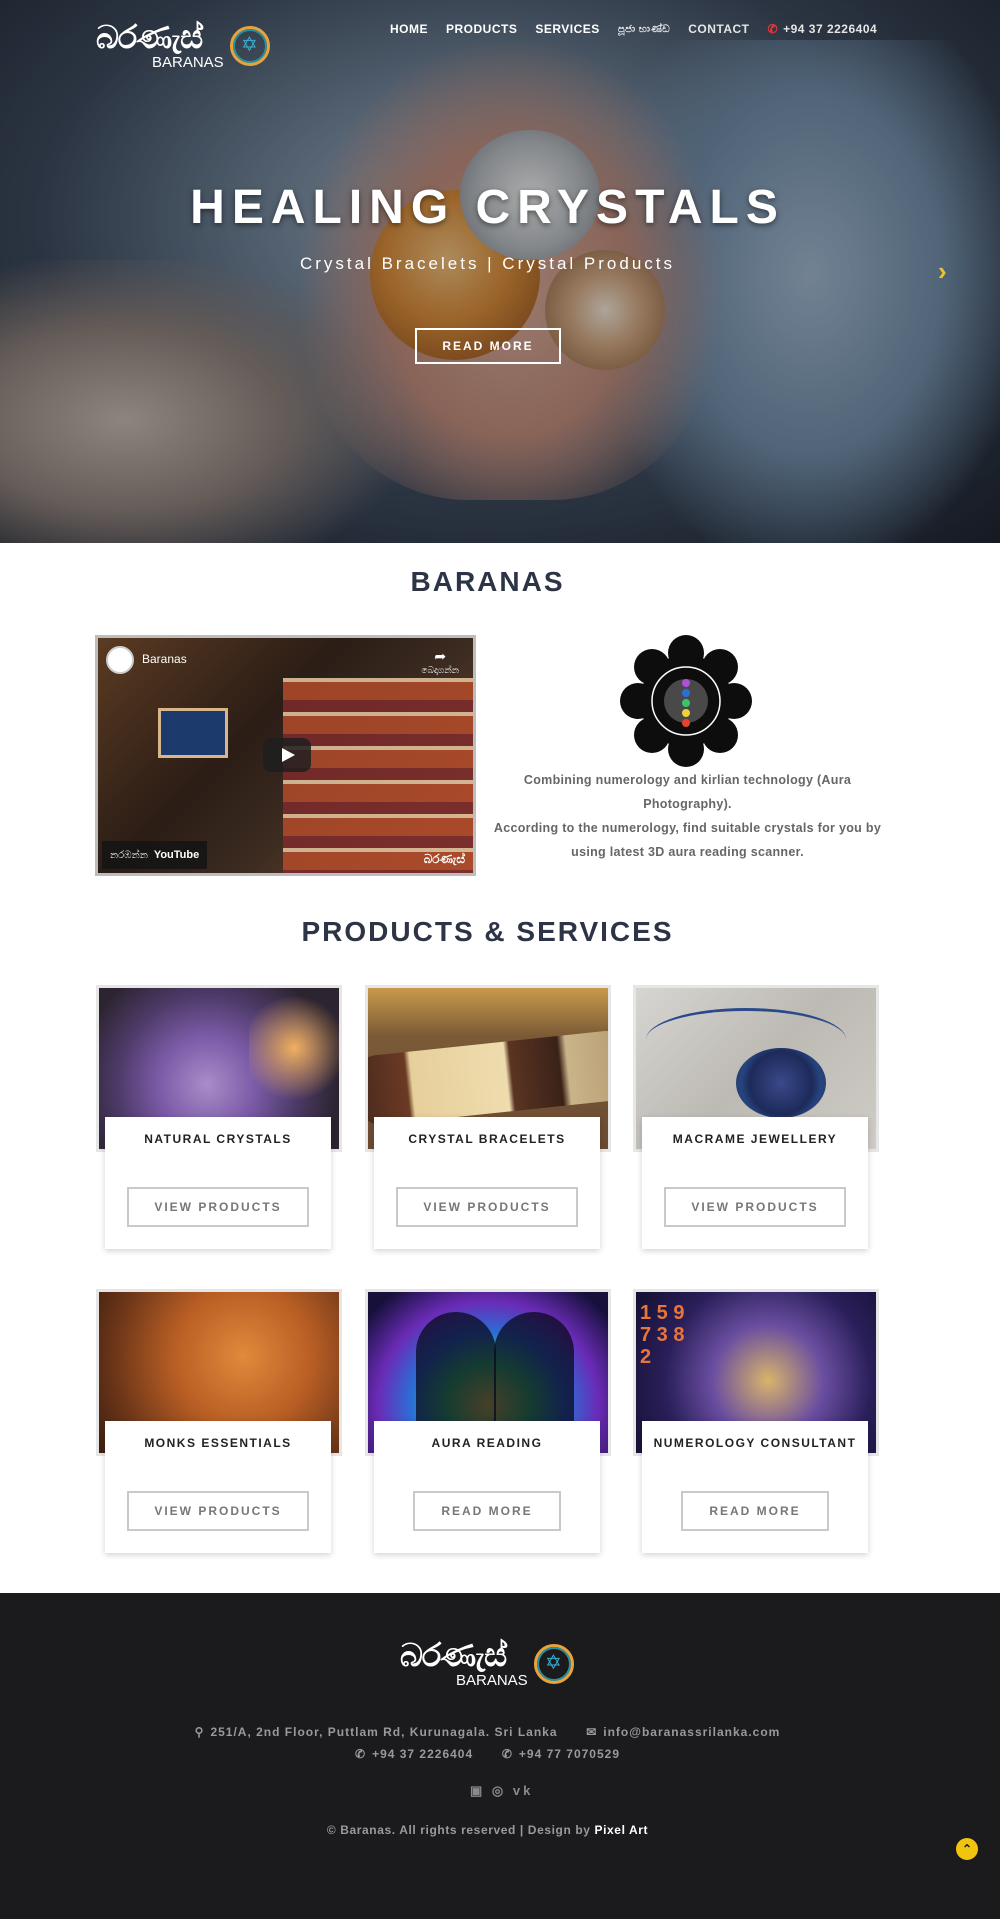 The image size is (1000, 1919). I want to click on card-crystal-bracelets: CRYSTAL BRACELETS VIEW PRODUCTS, so click(487, 1183).